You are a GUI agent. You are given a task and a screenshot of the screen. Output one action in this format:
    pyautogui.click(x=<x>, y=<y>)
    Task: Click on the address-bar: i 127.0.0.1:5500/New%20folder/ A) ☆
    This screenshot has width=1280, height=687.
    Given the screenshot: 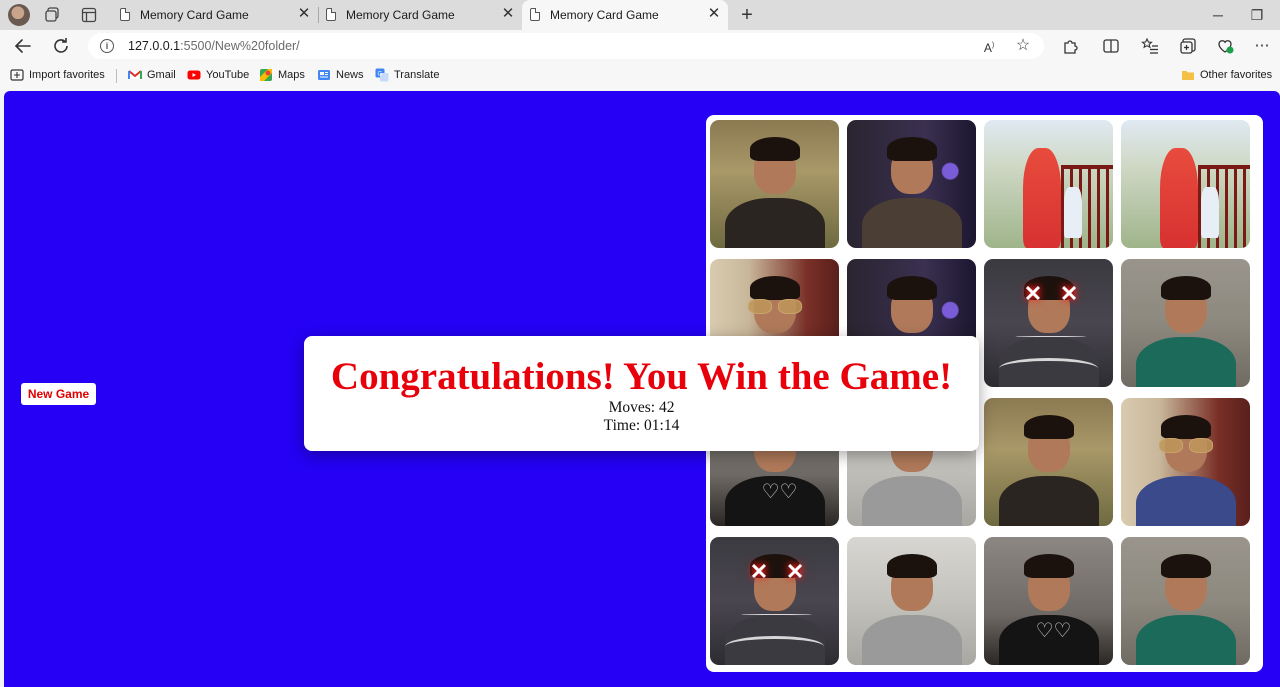 What is the action you would take?
    pyautogui.click(x=566, y=46)
    